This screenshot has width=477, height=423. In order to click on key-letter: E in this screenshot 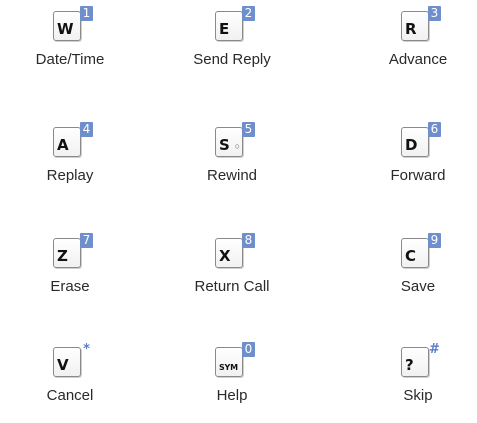, I will do `click(224, 29)`.